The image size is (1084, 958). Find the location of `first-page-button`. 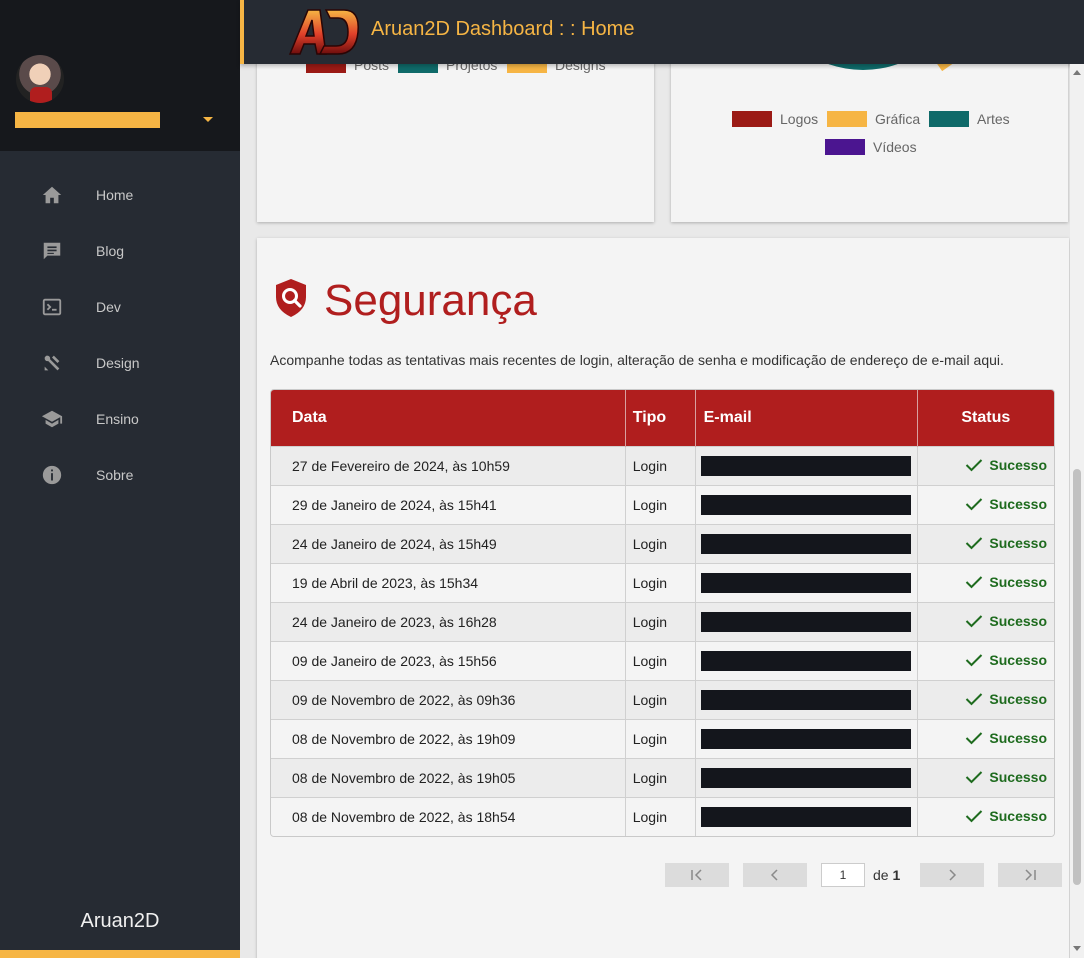

first-page-button is located at coordinates (697, 875).